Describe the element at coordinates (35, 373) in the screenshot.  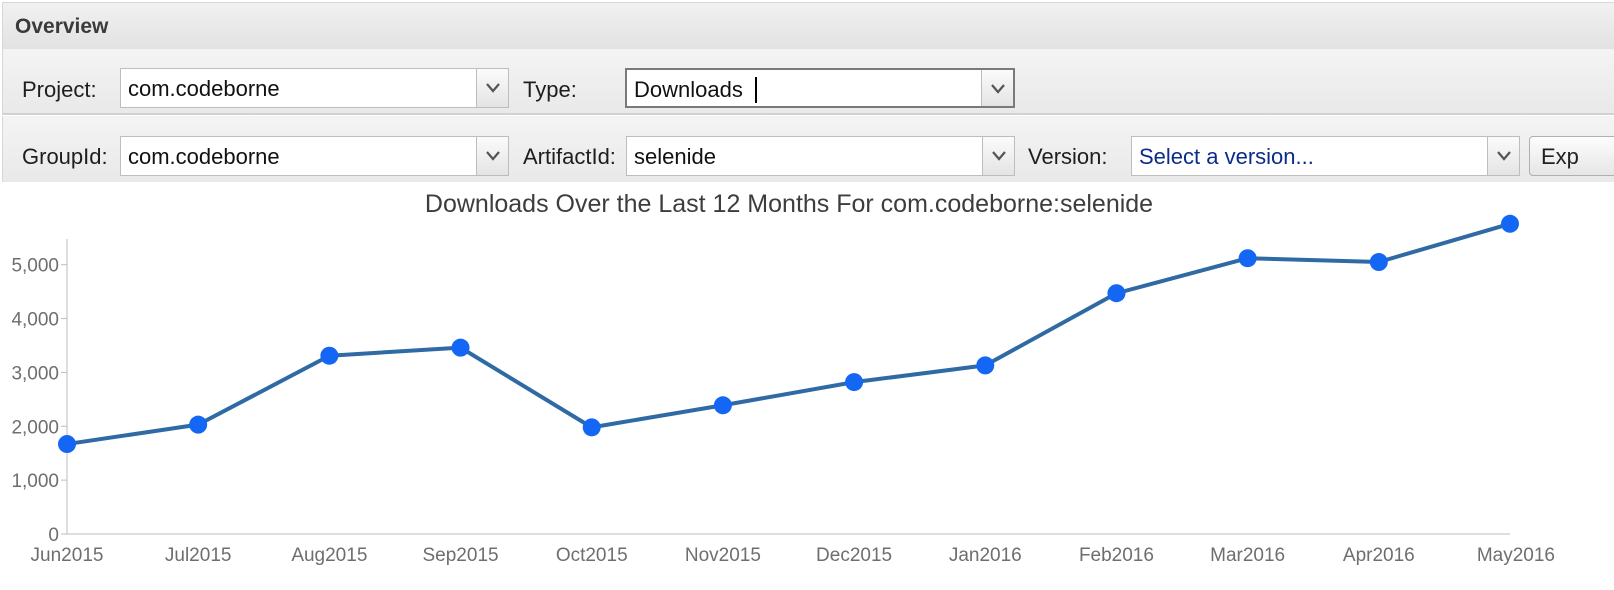
I see `y-tick-label: 3,000` at that location.